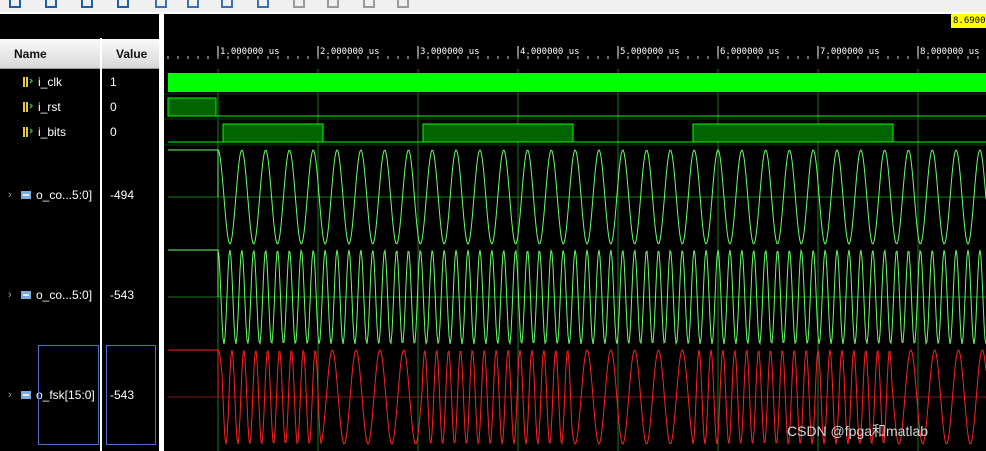 This screenshot has height=451, width=986. Describe the element at coordinates (193, 173) in the screenshot. I see `o-cos-1-reset-segment` at that location.